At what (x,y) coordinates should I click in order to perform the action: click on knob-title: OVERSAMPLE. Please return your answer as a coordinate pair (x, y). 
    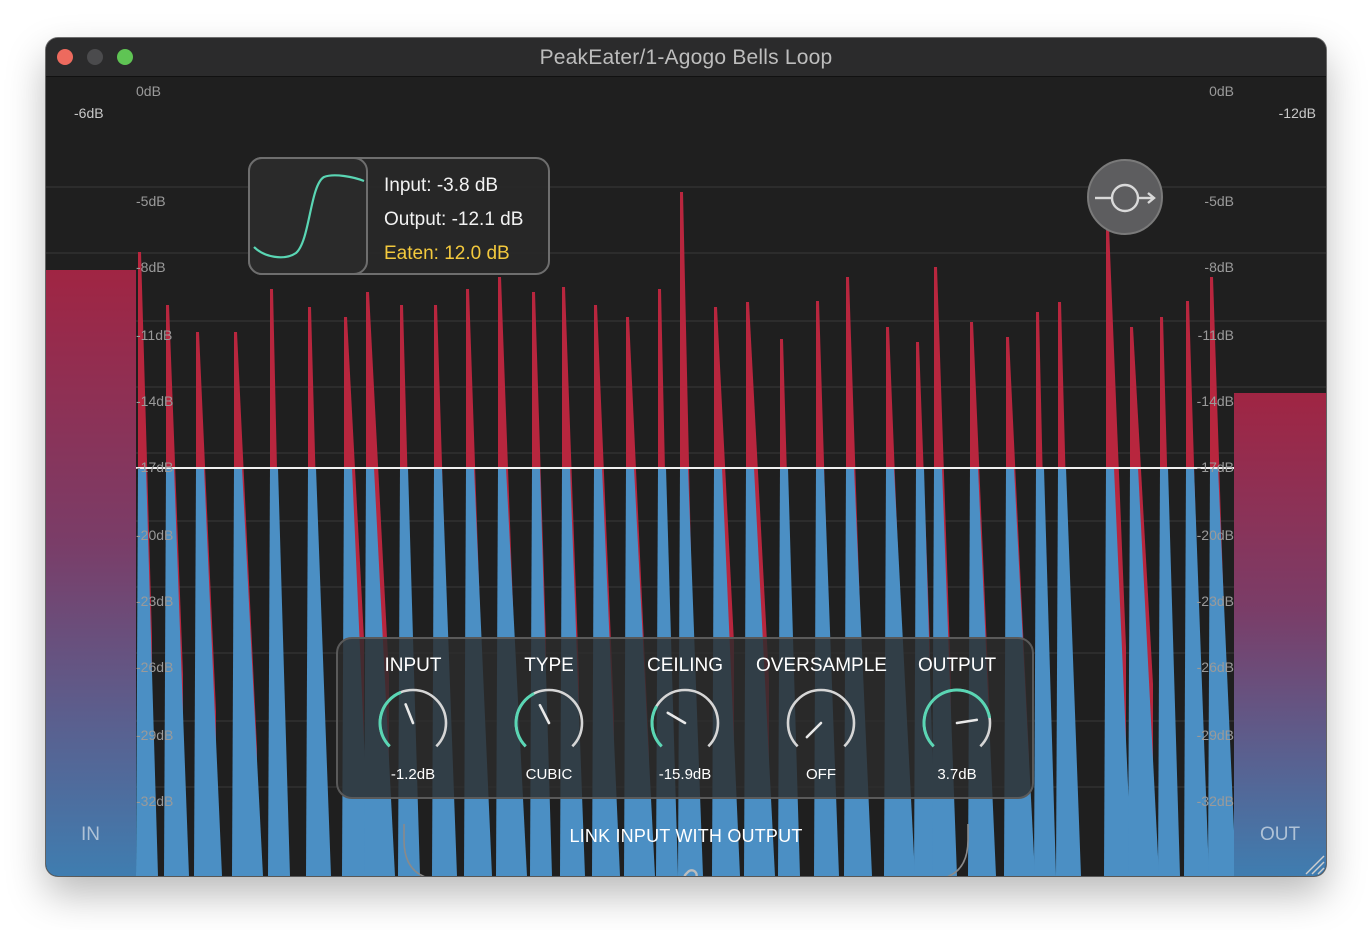
    Looking at the image, I should click on (821, 665).